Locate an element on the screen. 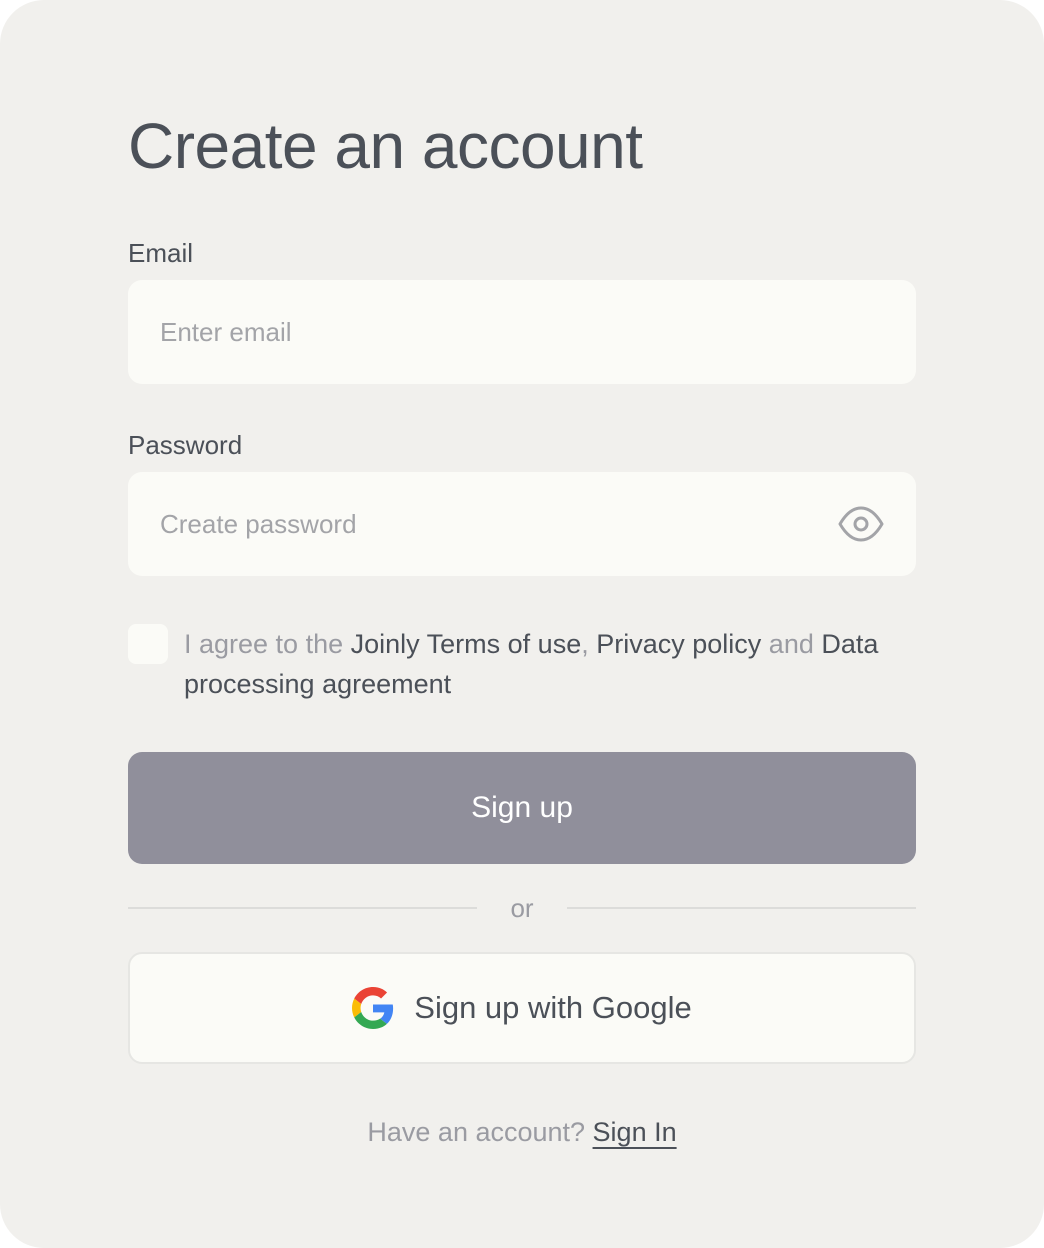  google-icon is located at coordinates (373, 1008).